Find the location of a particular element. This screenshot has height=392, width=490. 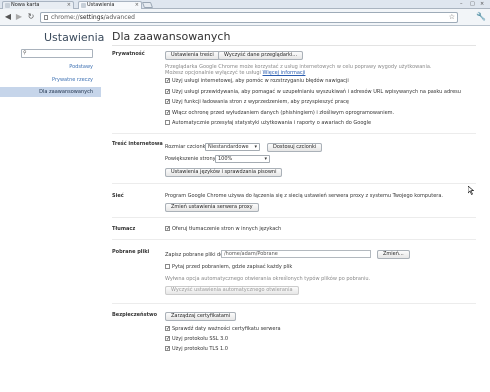

tab-favicon-icon is located at coordinates (7, 5).